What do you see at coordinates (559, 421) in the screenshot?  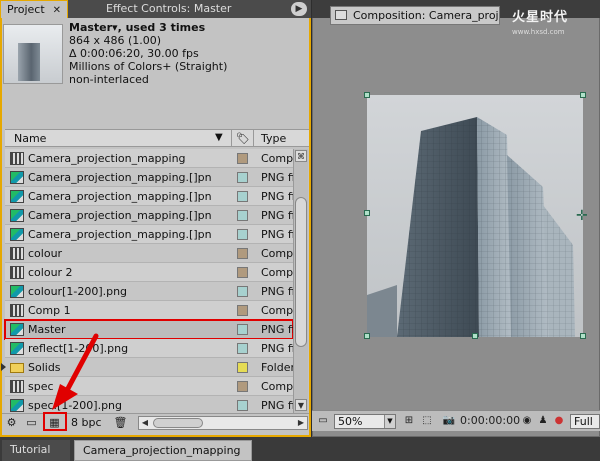 I see `channel-icon: ●` at bounding box center [559, 421].